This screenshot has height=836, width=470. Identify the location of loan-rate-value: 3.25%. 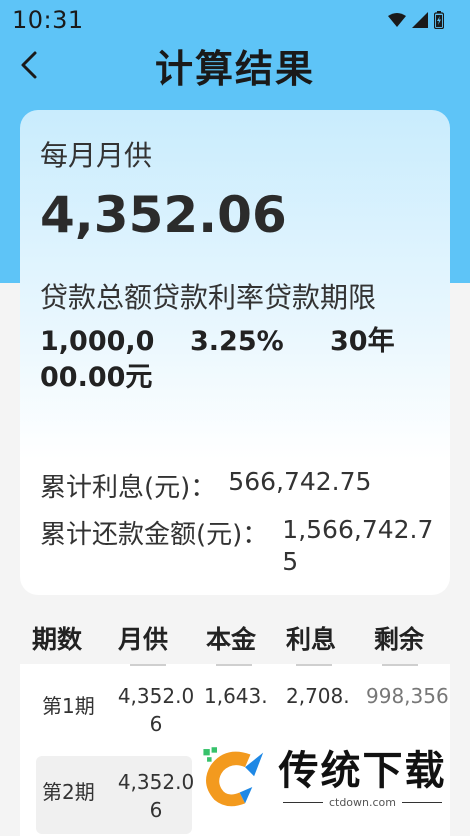
(237, 341).